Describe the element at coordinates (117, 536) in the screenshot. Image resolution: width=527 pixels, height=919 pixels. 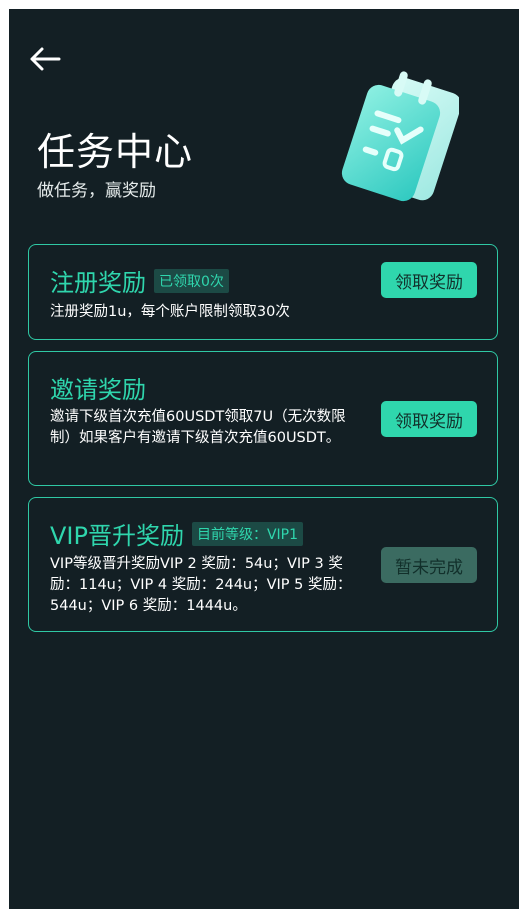
I see `task-title-text: VIP晋升奖励` at that location.